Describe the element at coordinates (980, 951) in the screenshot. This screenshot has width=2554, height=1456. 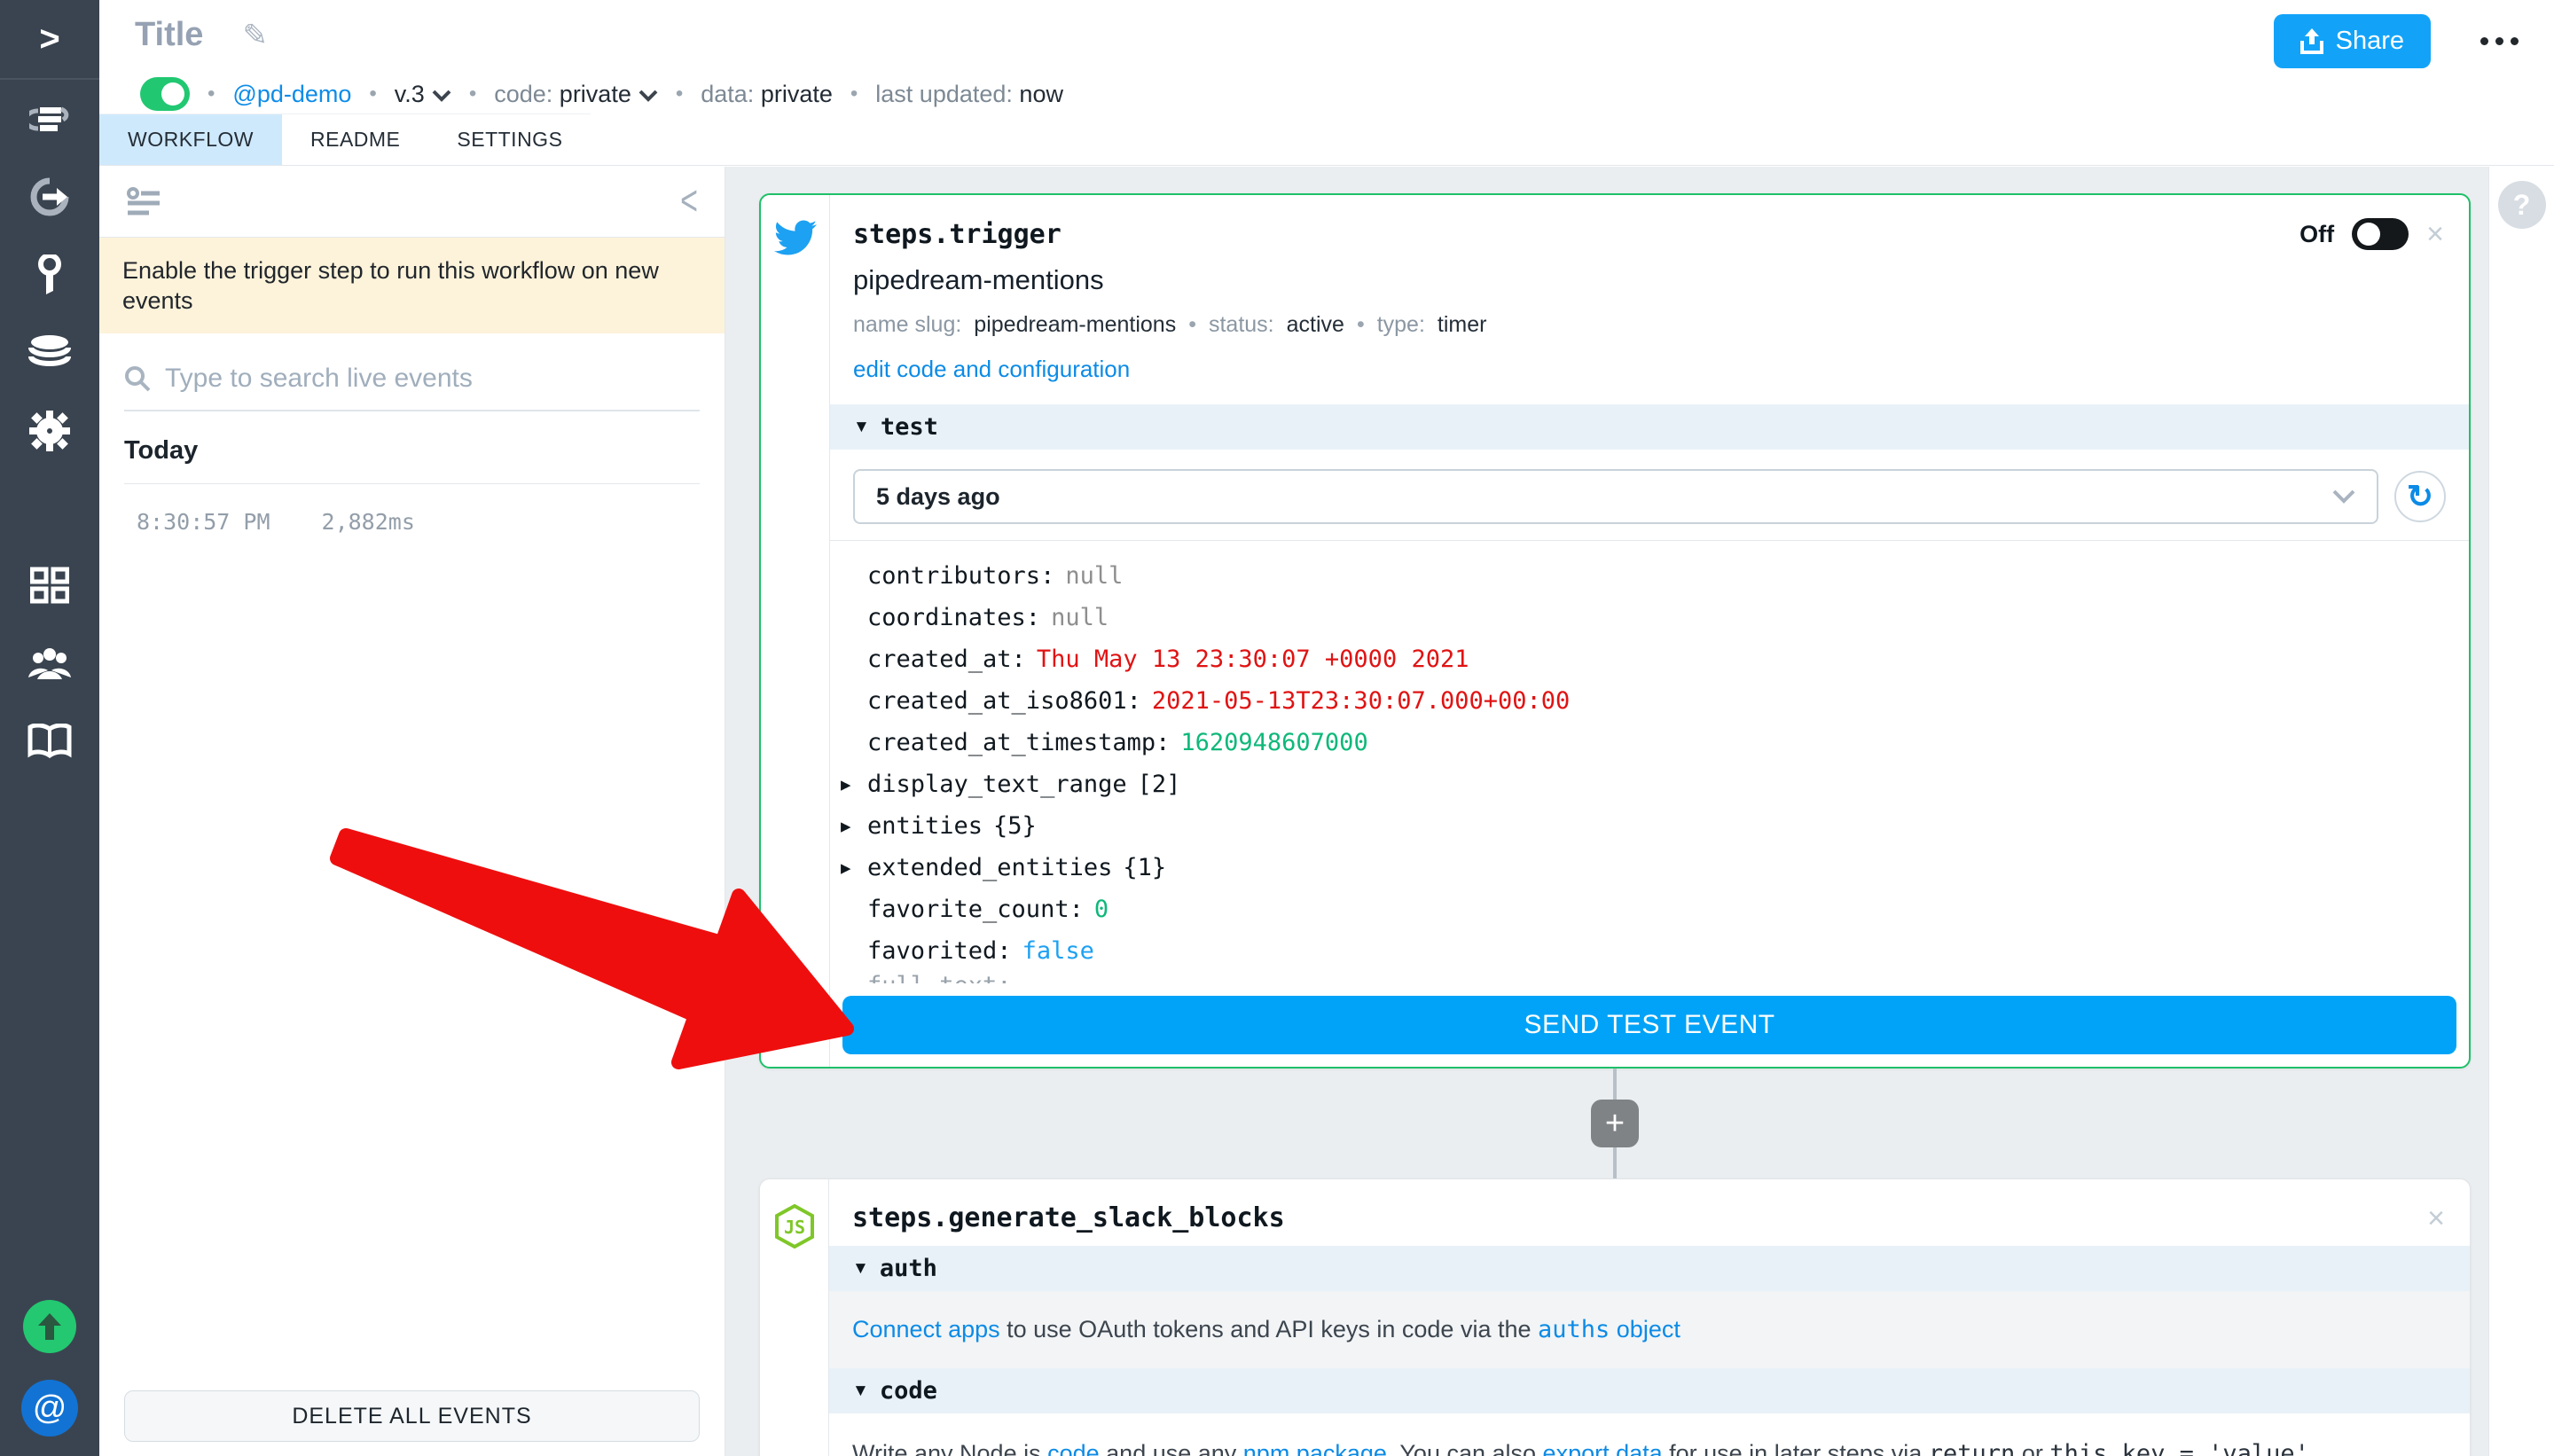
I see `json-row: favorited: false` at that location.